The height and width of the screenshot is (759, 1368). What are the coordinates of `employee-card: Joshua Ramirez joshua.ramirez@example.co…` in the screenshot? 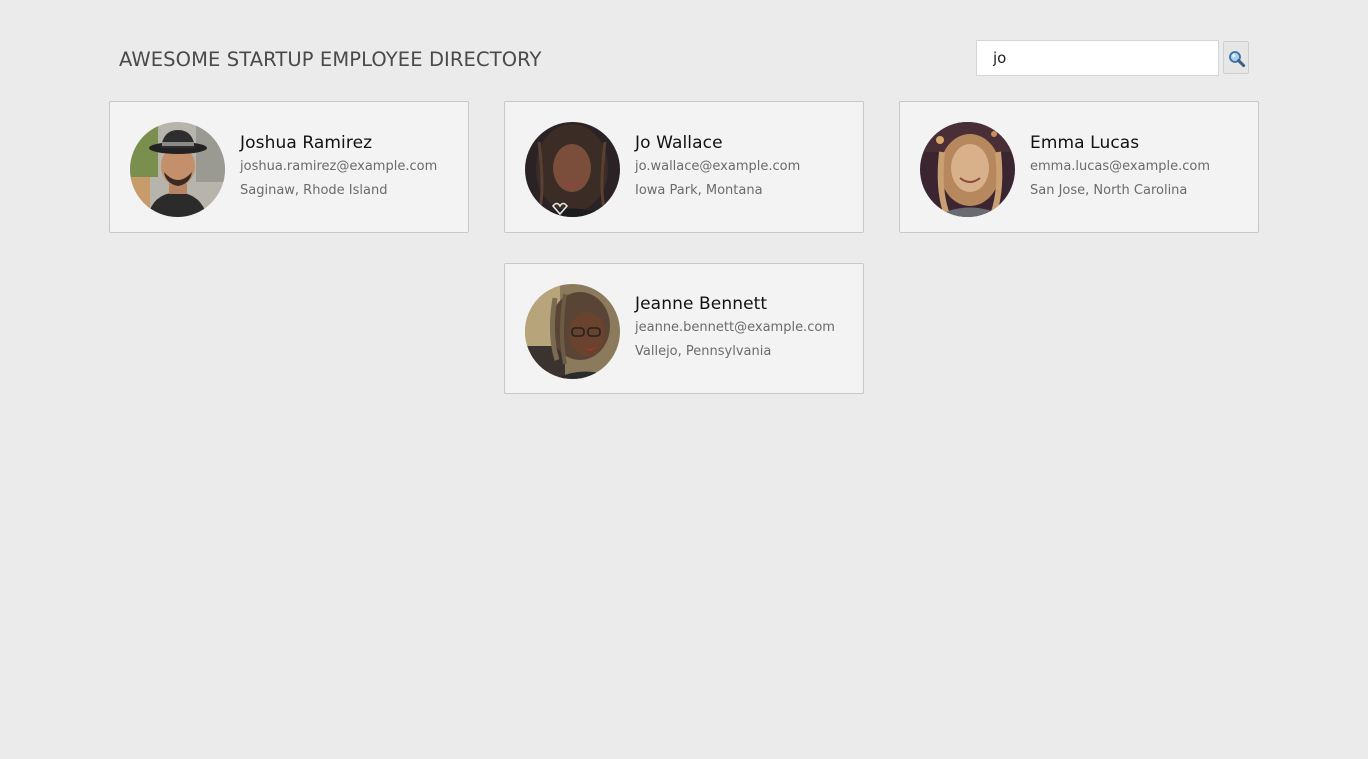 It's located at (289, 167).